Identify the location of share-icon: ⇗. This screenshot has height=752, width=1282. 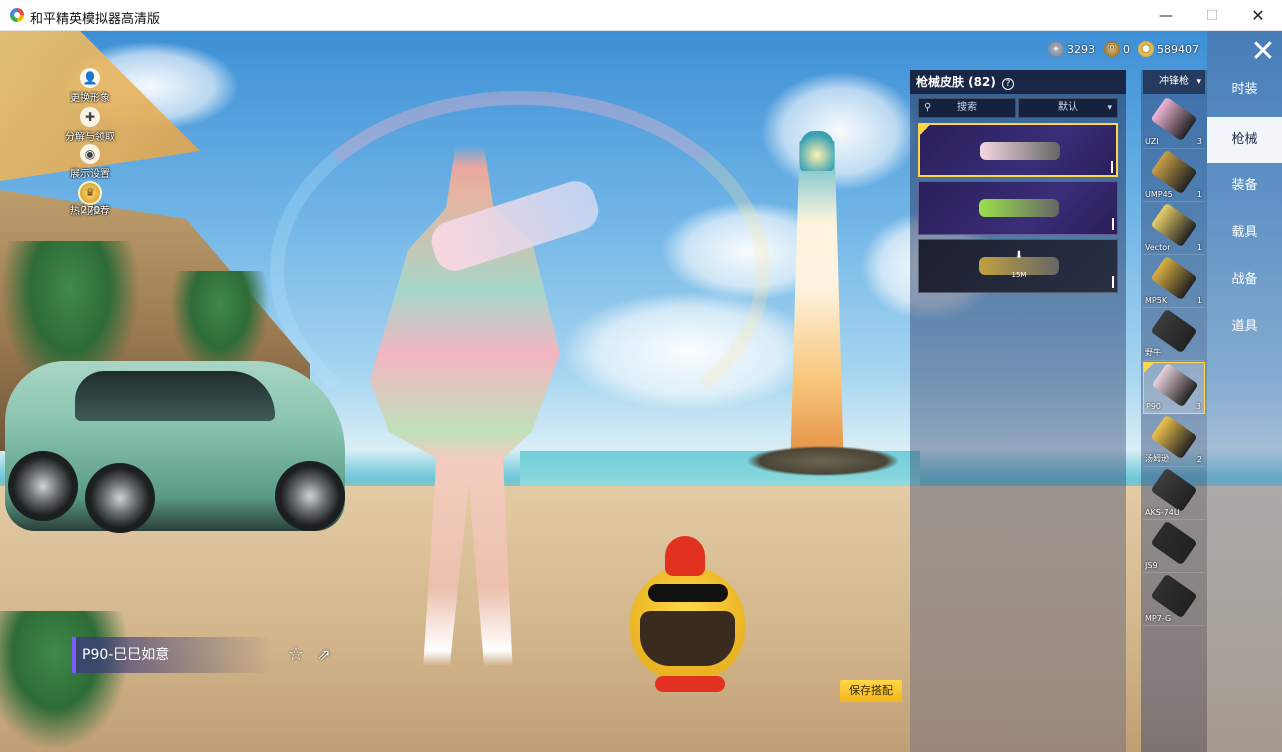
(324, 655).